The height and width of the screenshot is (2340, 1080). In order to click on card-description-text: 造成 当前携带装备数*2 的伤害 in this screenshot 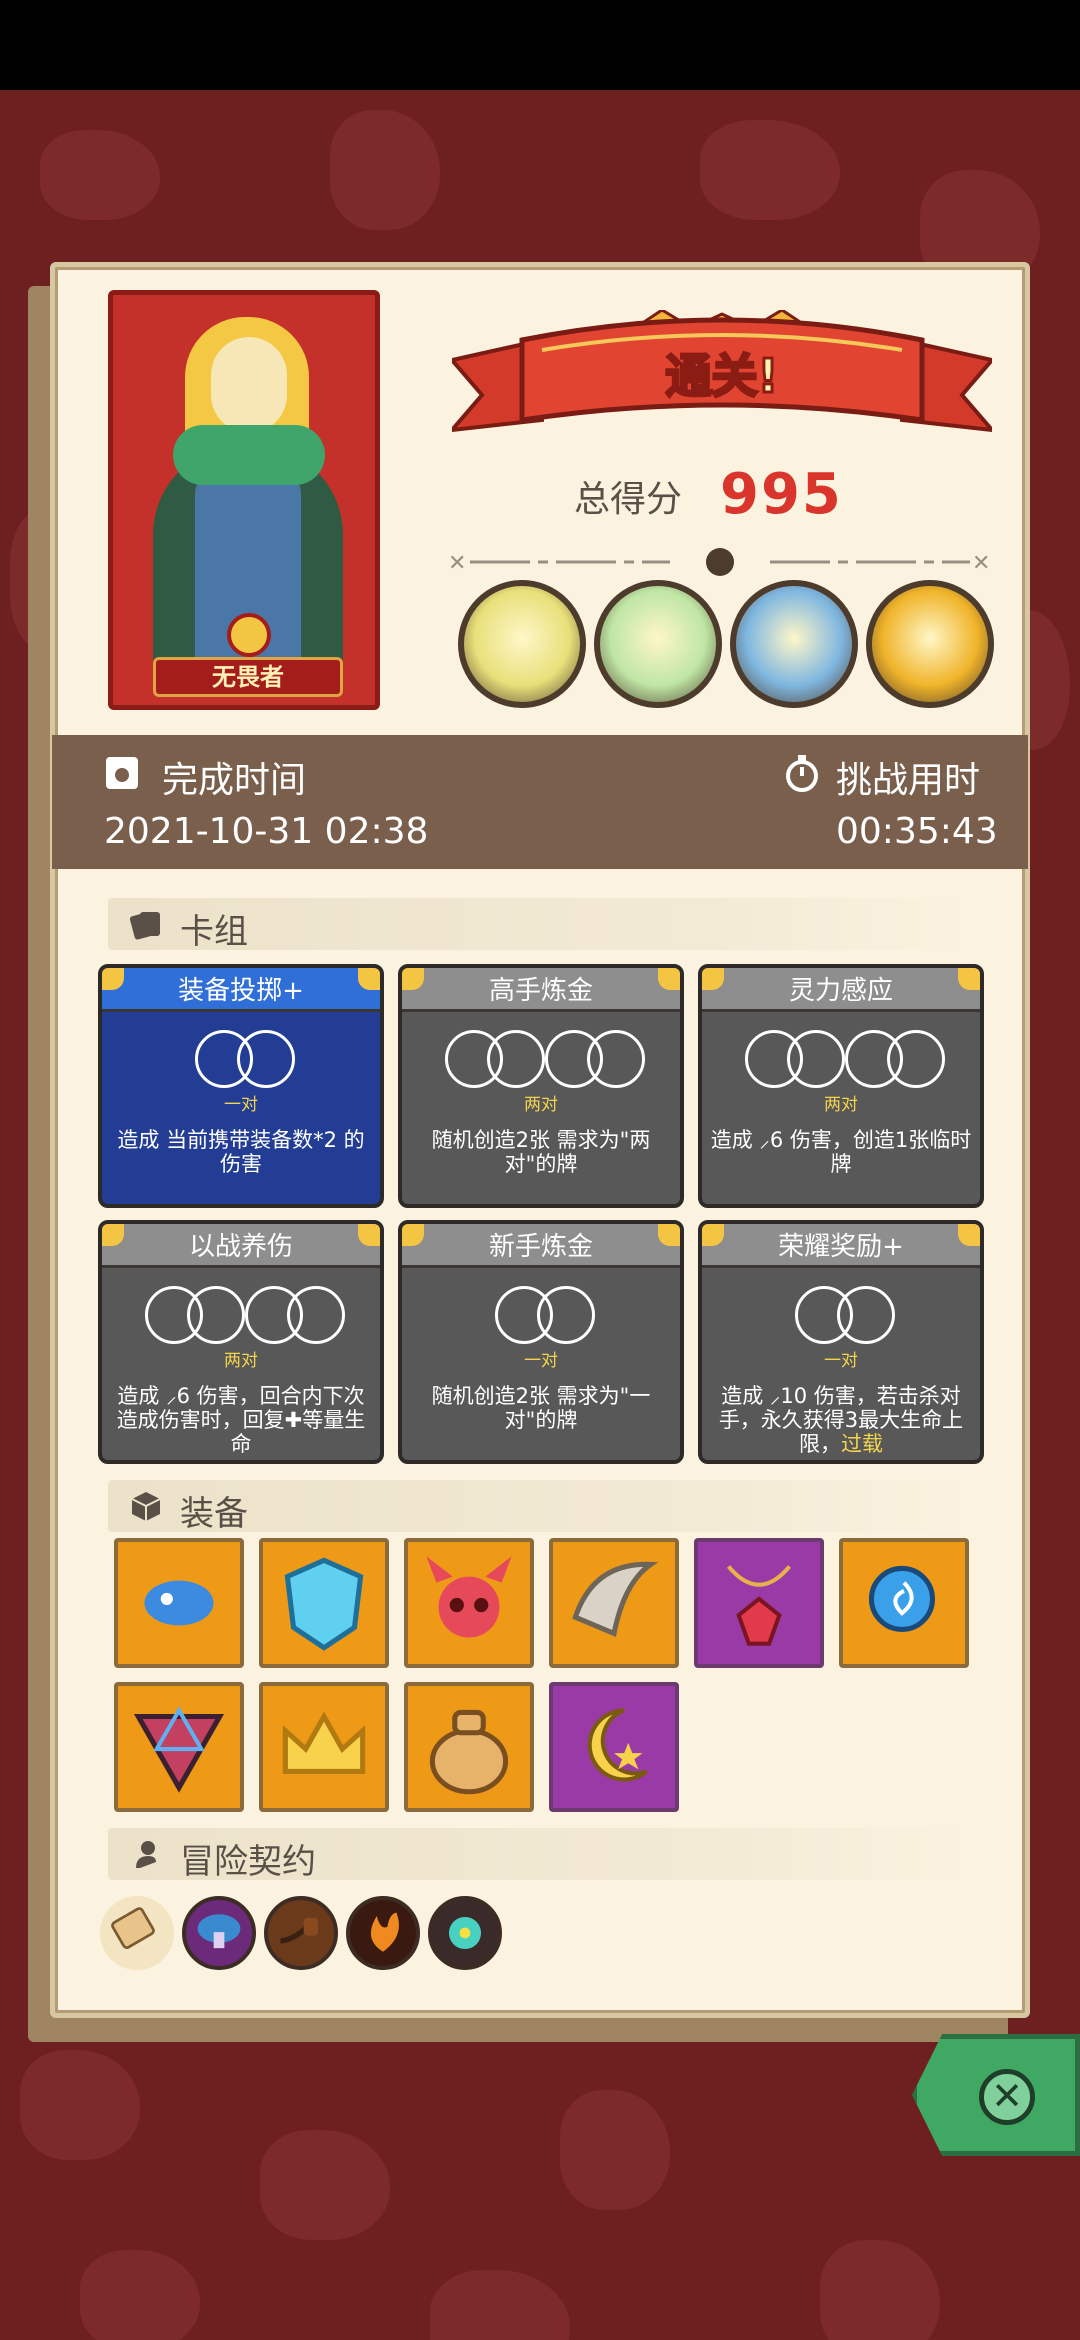, I will do `click(241, 1152)`.